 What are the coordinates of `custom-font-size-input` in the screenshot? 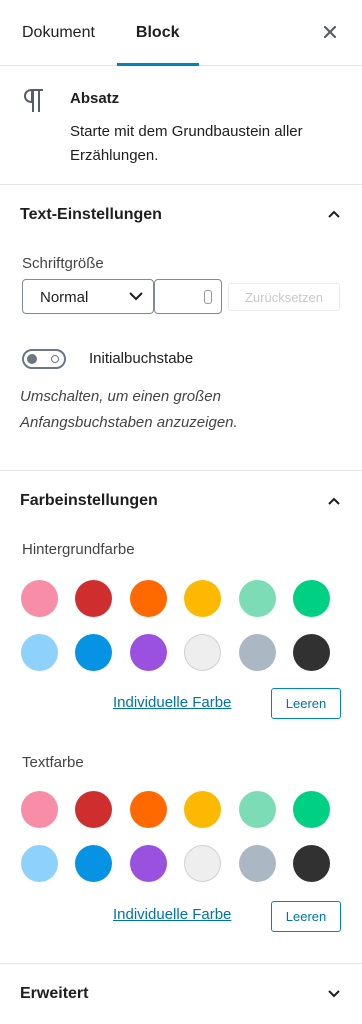 It's located at (188, 296).